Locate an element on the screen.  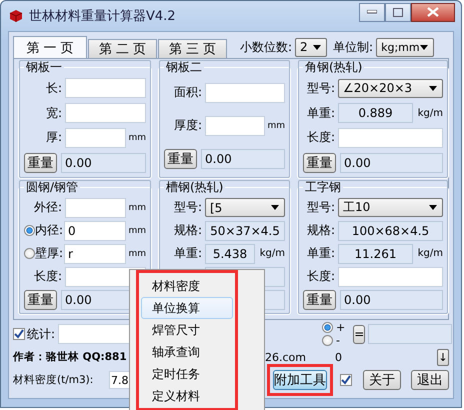
field-label: 内径: is located at coordinates (48, 230).